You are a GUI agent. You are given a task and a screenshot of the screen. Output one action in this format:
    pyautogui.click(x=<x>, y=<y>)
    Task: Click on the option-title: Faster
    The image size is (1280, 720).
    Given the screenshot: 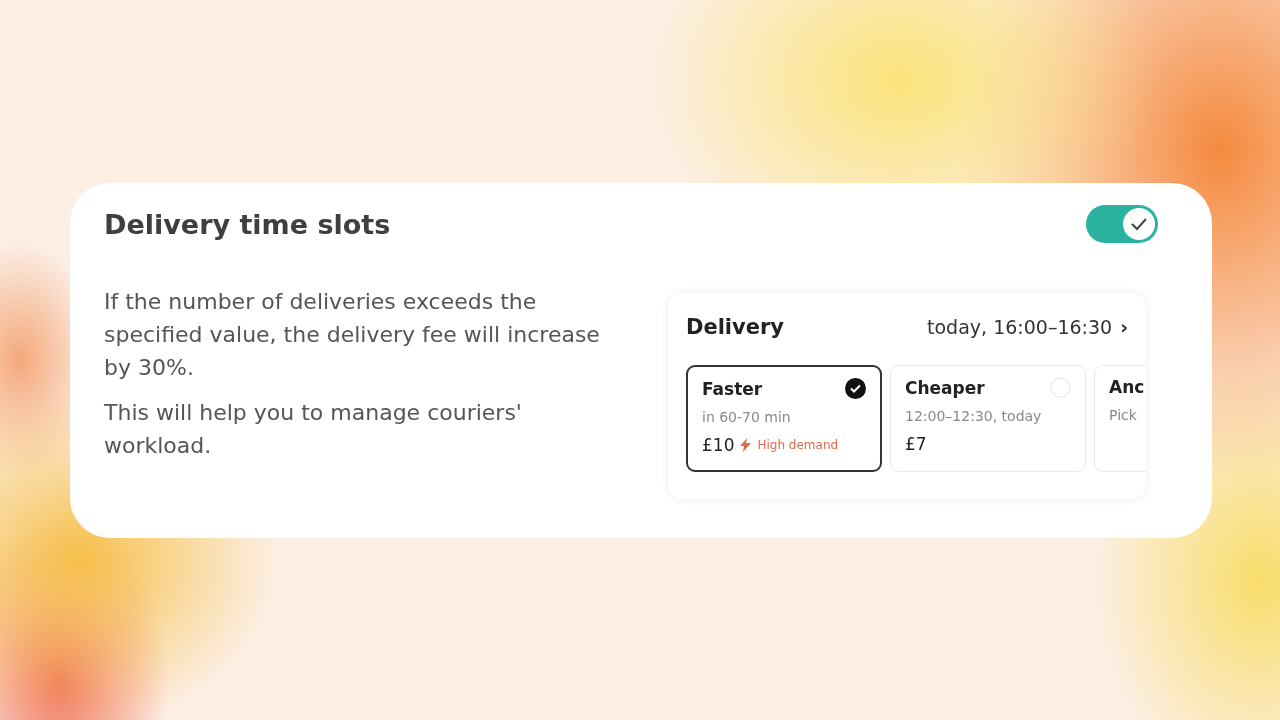 What is the action you would take?
    pyautogui.click(x=732, y=388)
    